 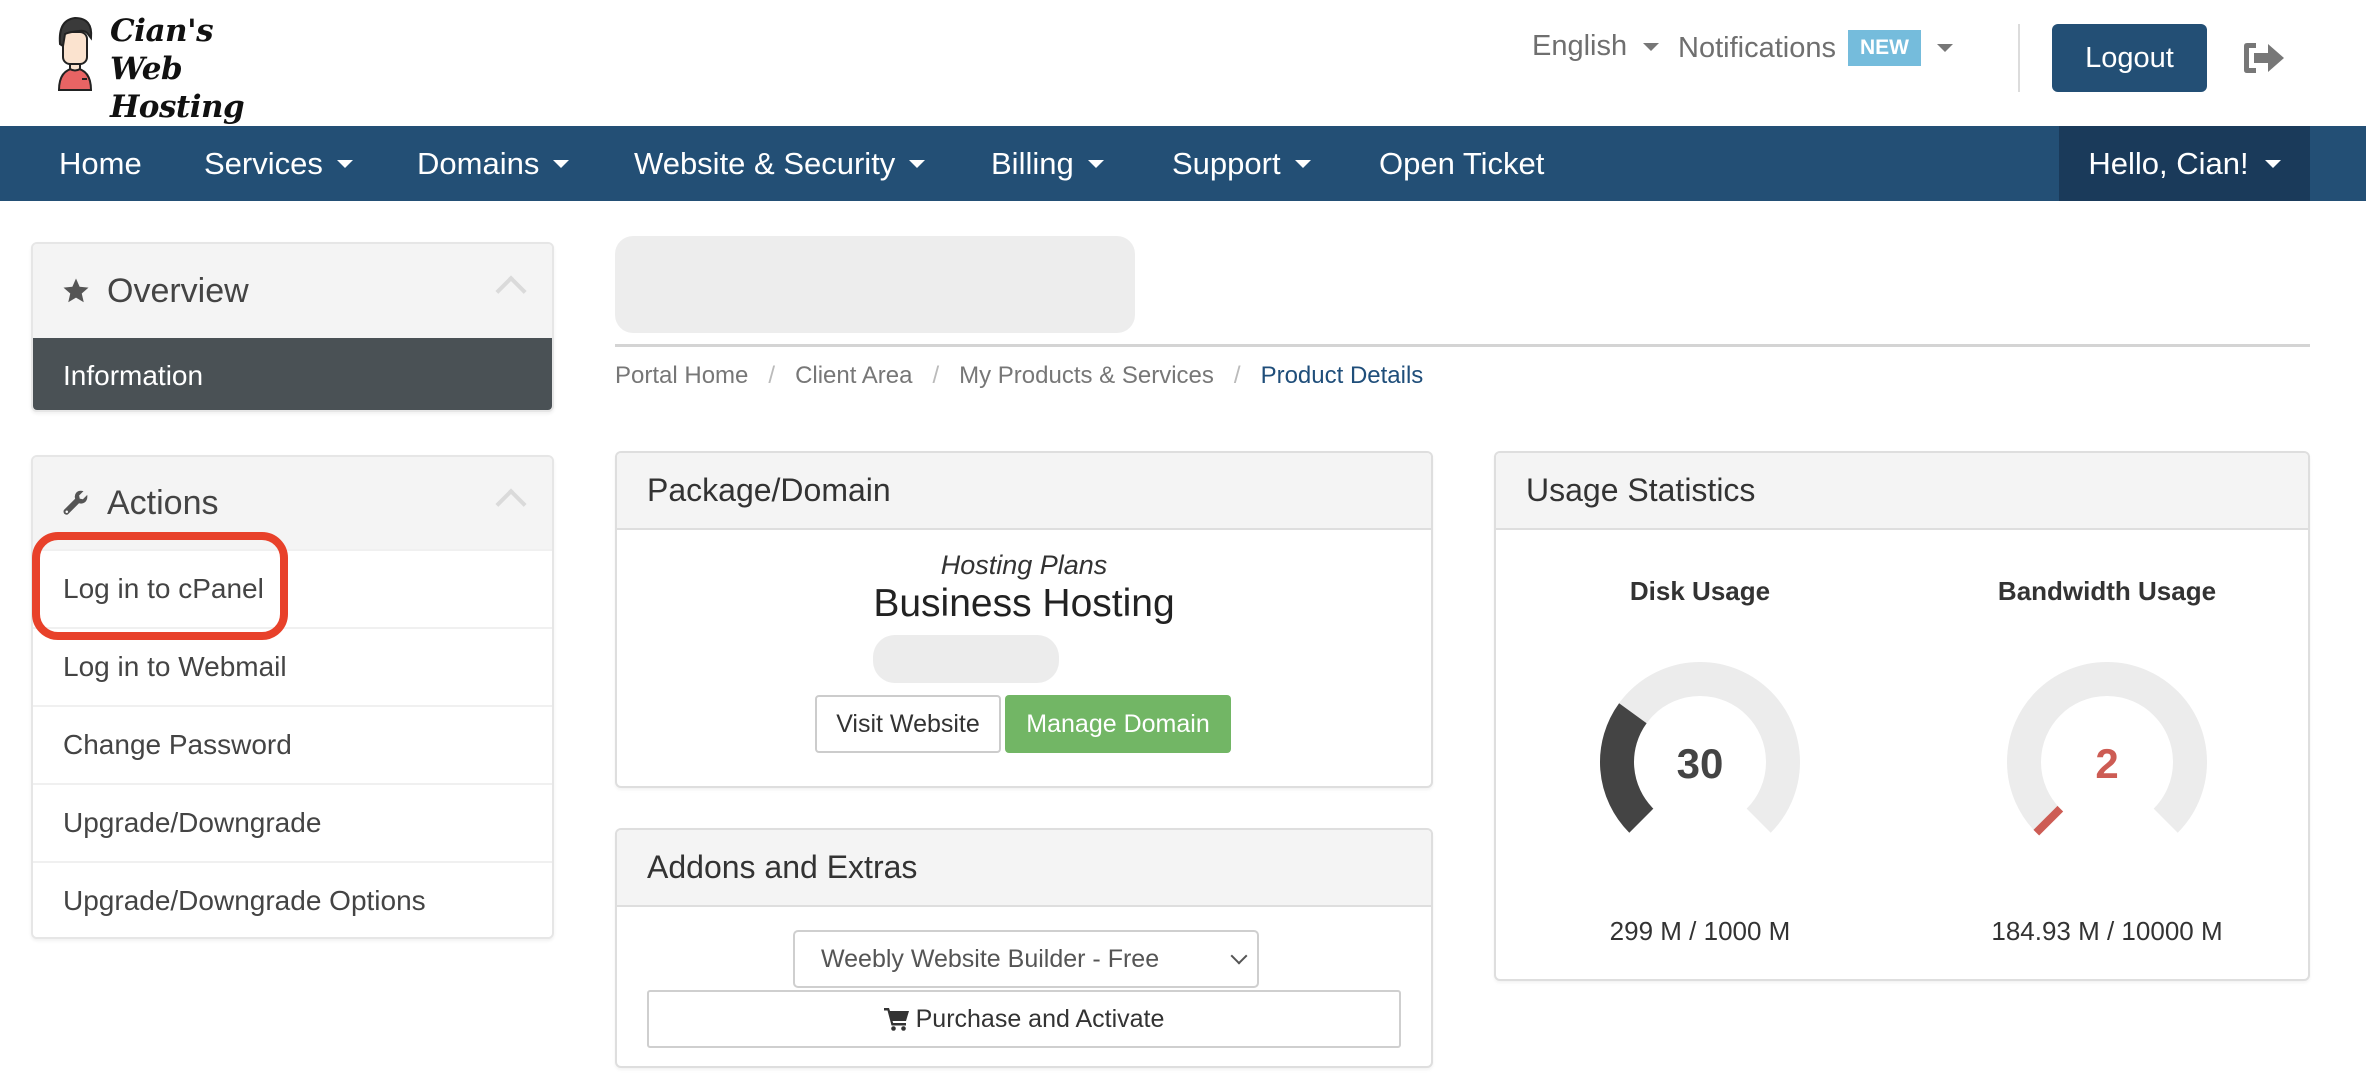 I want to click on nav-label: Services, so click(x=263, y=163).